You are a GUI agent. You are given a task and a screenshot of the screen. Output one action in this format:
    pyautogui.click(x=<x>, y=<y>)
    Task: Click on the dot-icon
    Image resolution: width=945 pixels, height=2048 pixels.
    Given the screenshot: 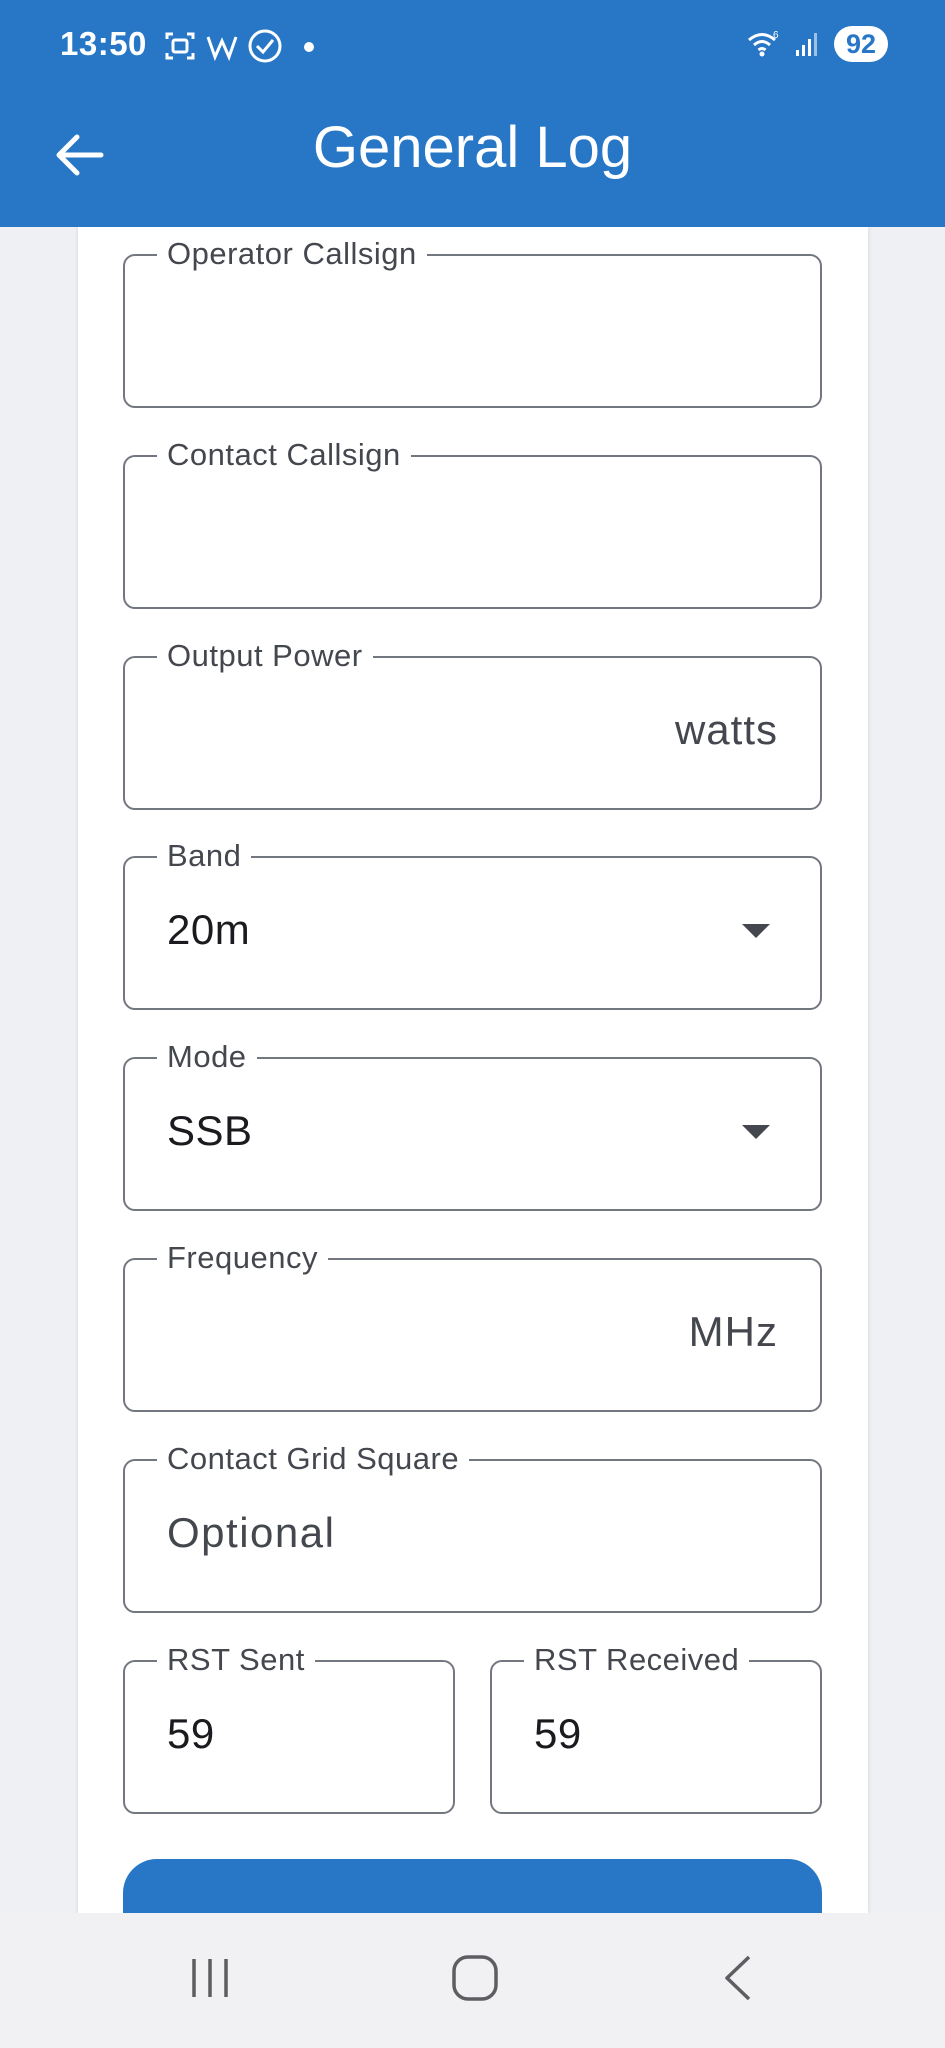 What is the action you would take?
    pyautogui.click(x=309, y=47)
    